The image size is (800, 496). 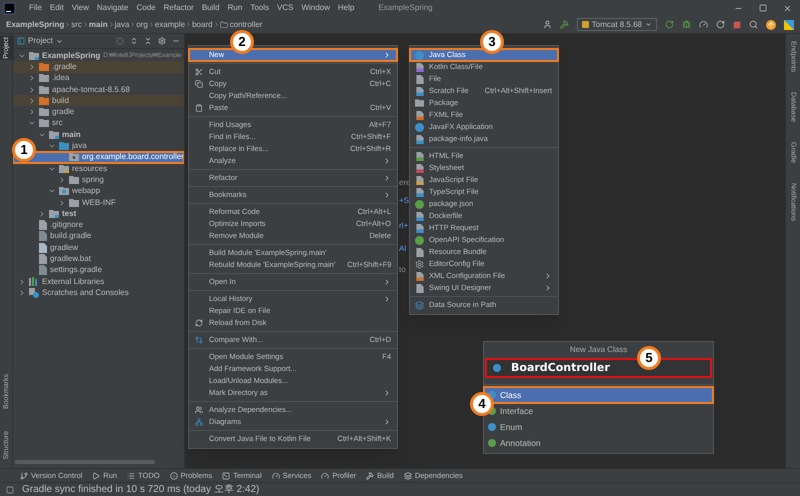 I want to click on tree-label: spring, so click(x=93, y=180).